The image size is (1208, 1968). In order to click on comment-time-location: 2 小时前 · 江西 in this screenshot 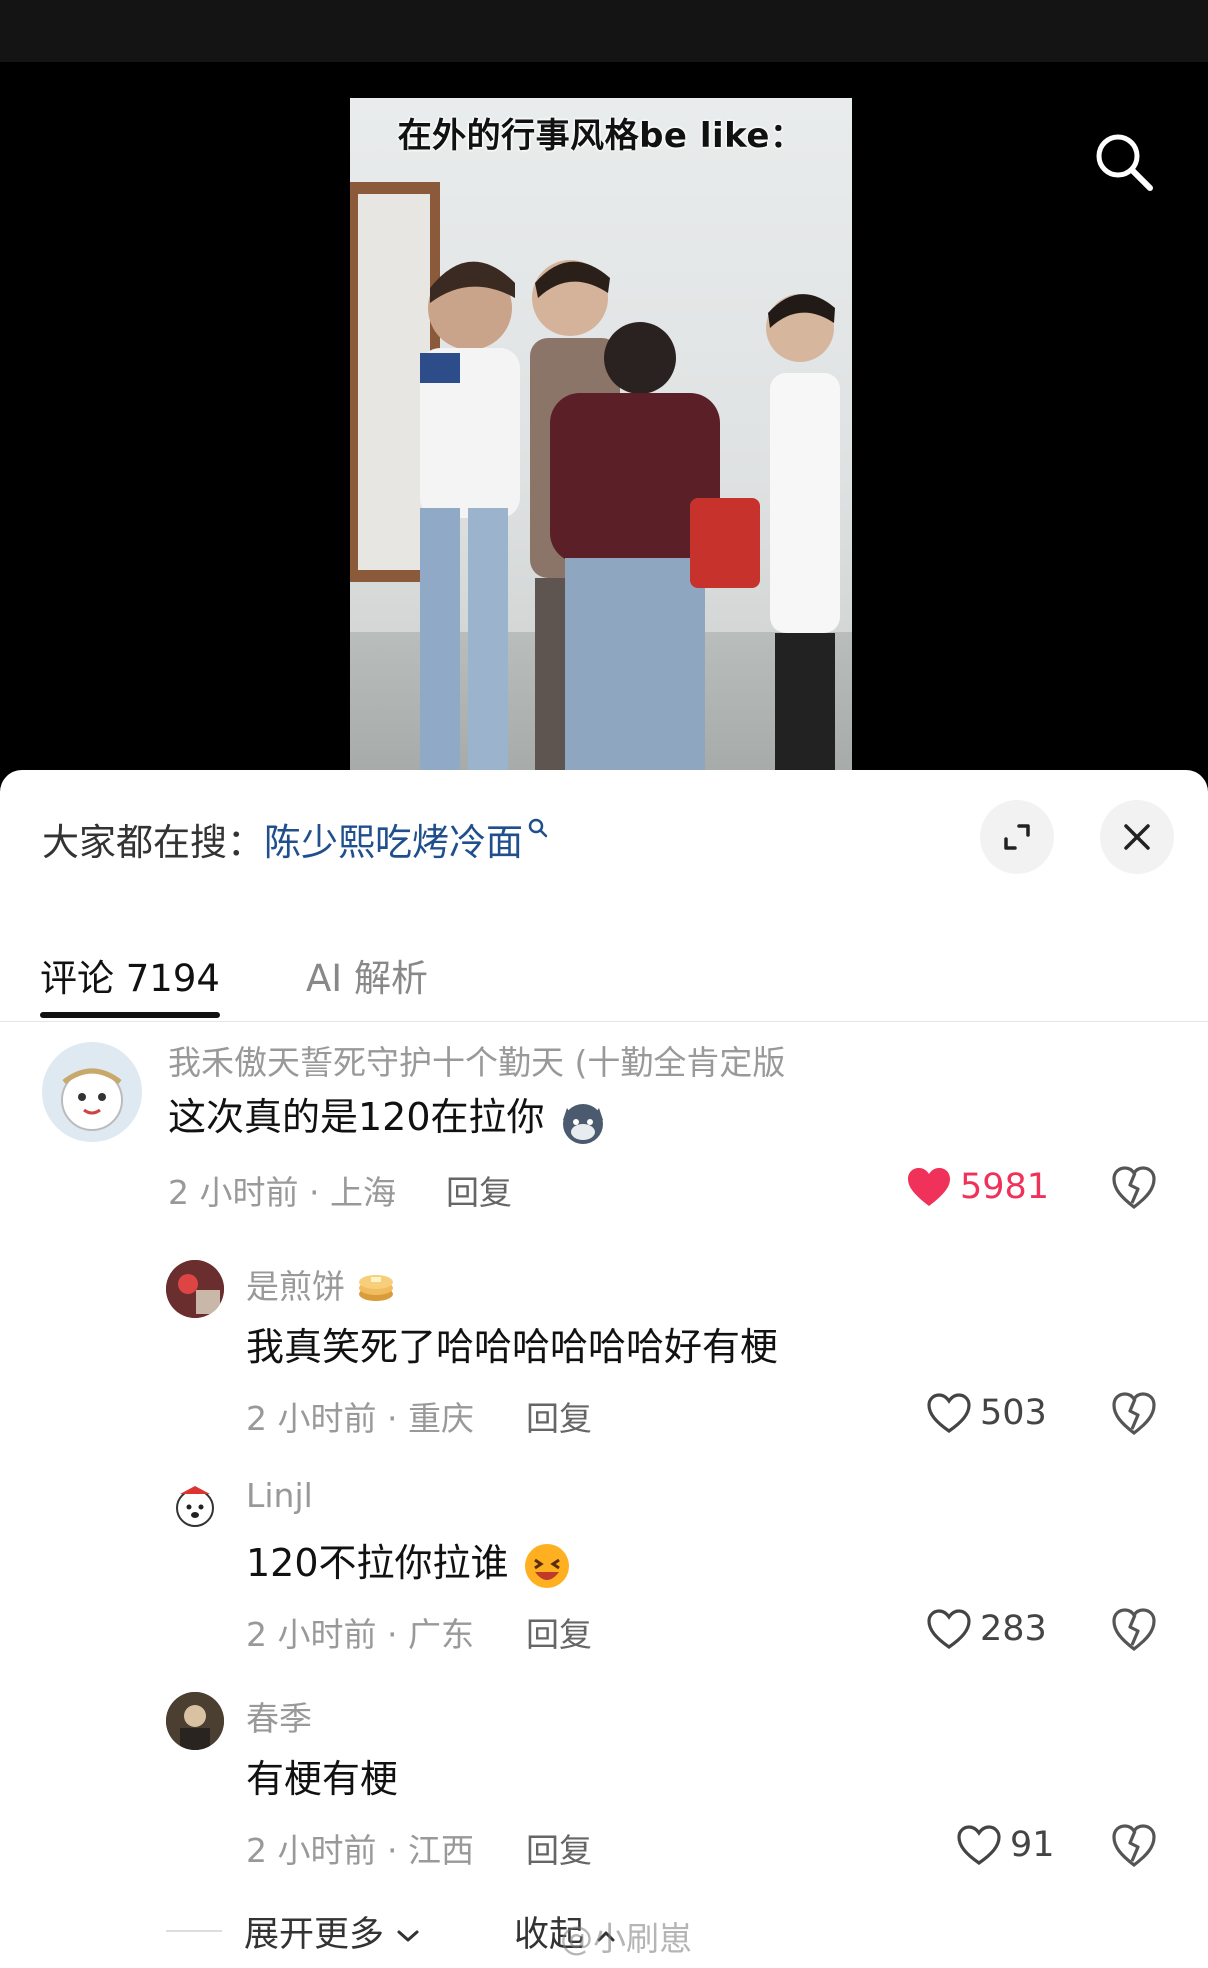, I will do `click(360, 1850)`.